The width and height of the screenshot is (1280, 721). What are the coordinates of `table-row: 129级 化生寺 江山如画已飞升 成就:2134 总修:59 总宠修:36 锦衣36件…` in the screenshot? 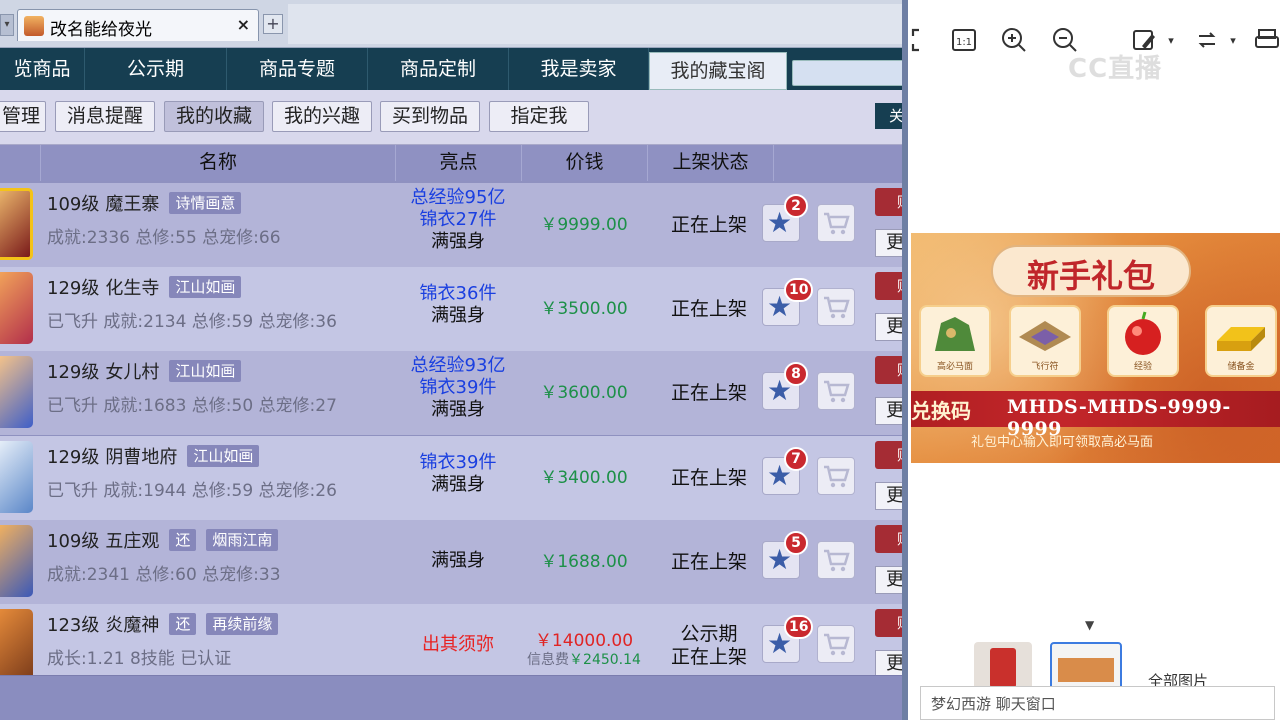 It's located at (454, 309).